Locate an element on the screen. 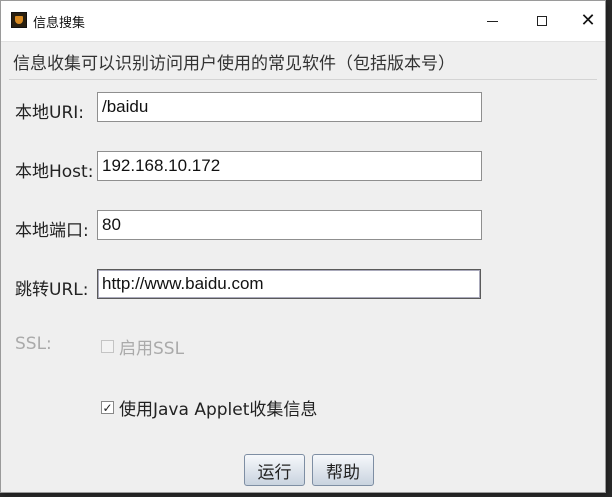 This screenshot has width=612, height=497. ssl-checkbox-row: 启用SSL is located at coordinates (142, 346).